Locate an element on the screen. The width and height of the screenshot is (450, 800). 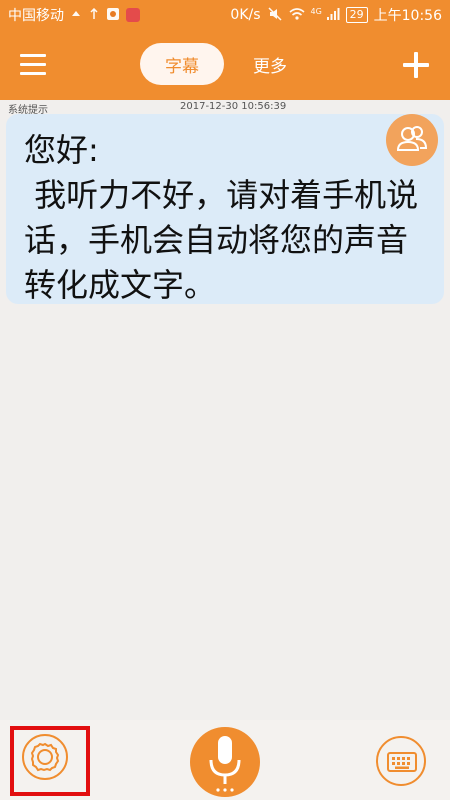
message-timestamp: 2017-12-30 10:56:39 is located at coordinates (233, 106).